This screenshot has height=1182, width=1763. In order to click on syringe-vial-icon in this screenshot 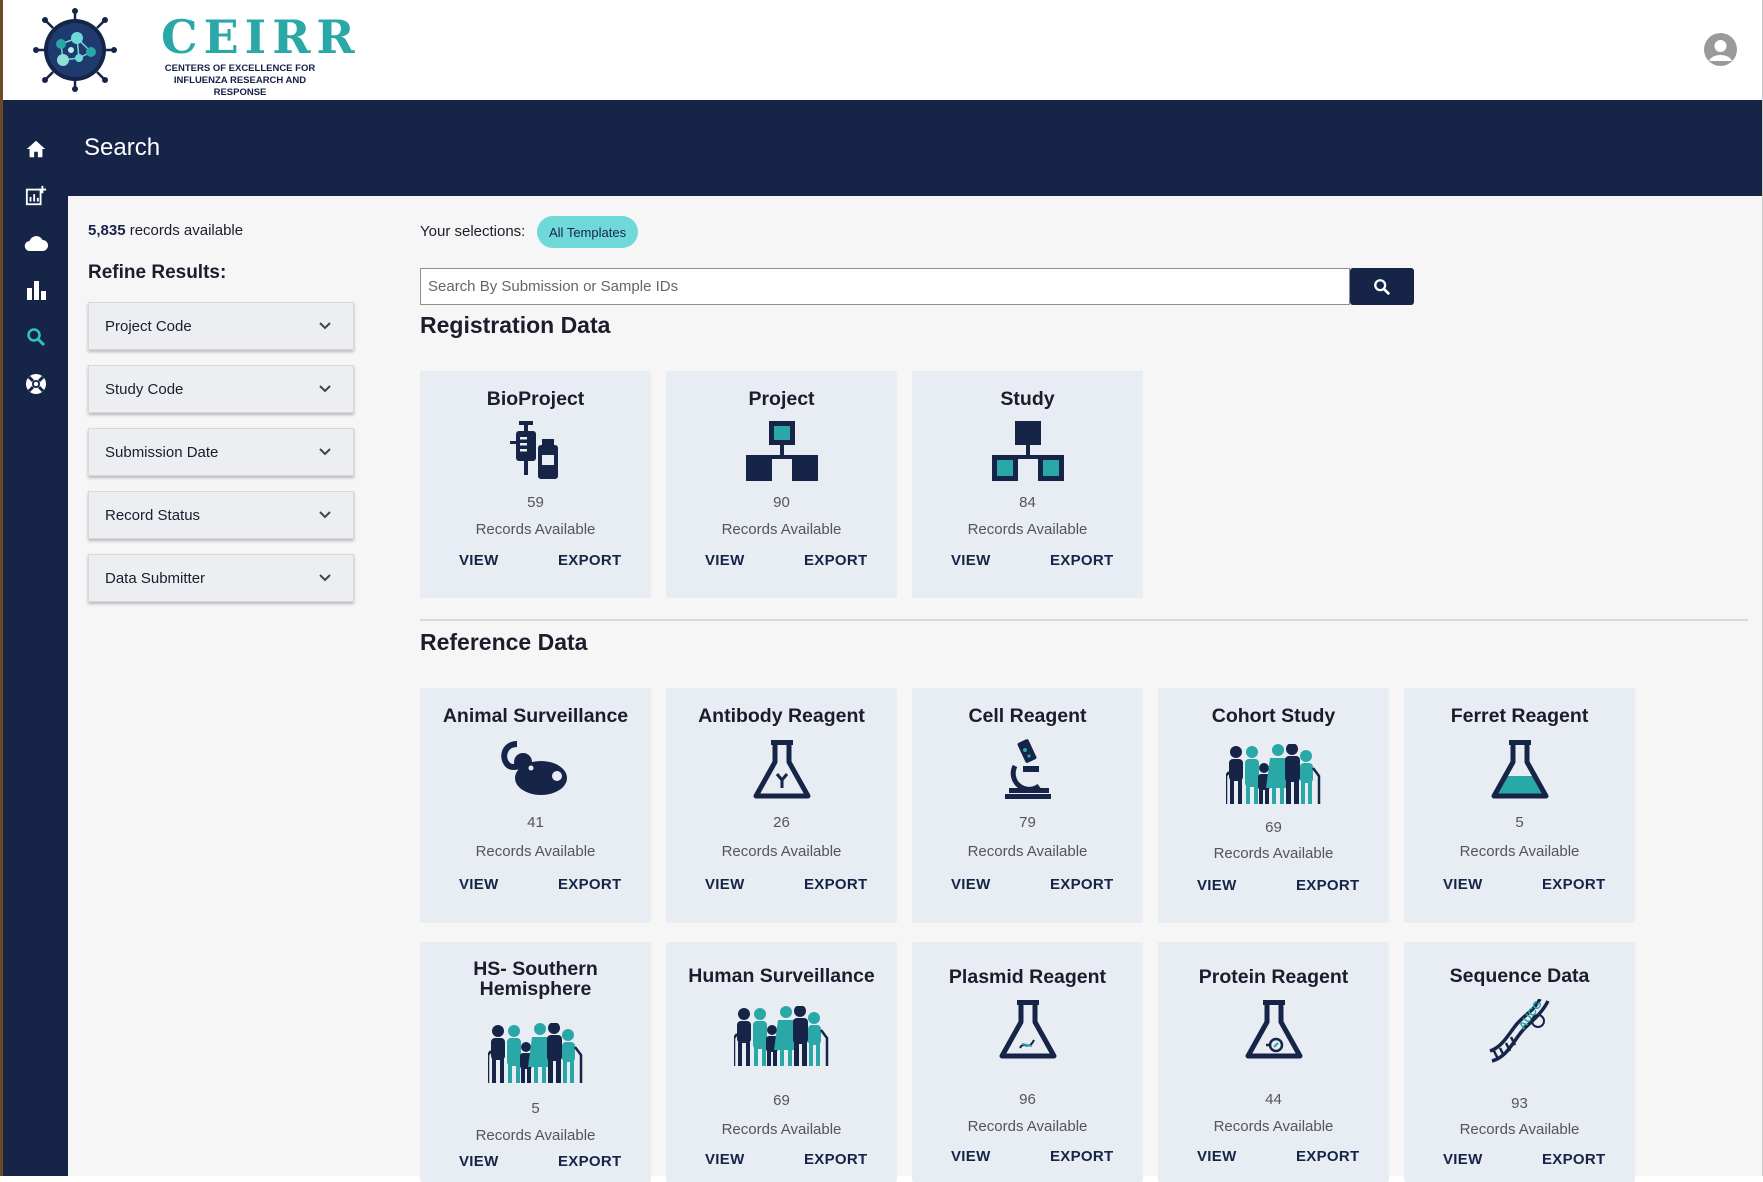, I will do `click(533, 450)`.